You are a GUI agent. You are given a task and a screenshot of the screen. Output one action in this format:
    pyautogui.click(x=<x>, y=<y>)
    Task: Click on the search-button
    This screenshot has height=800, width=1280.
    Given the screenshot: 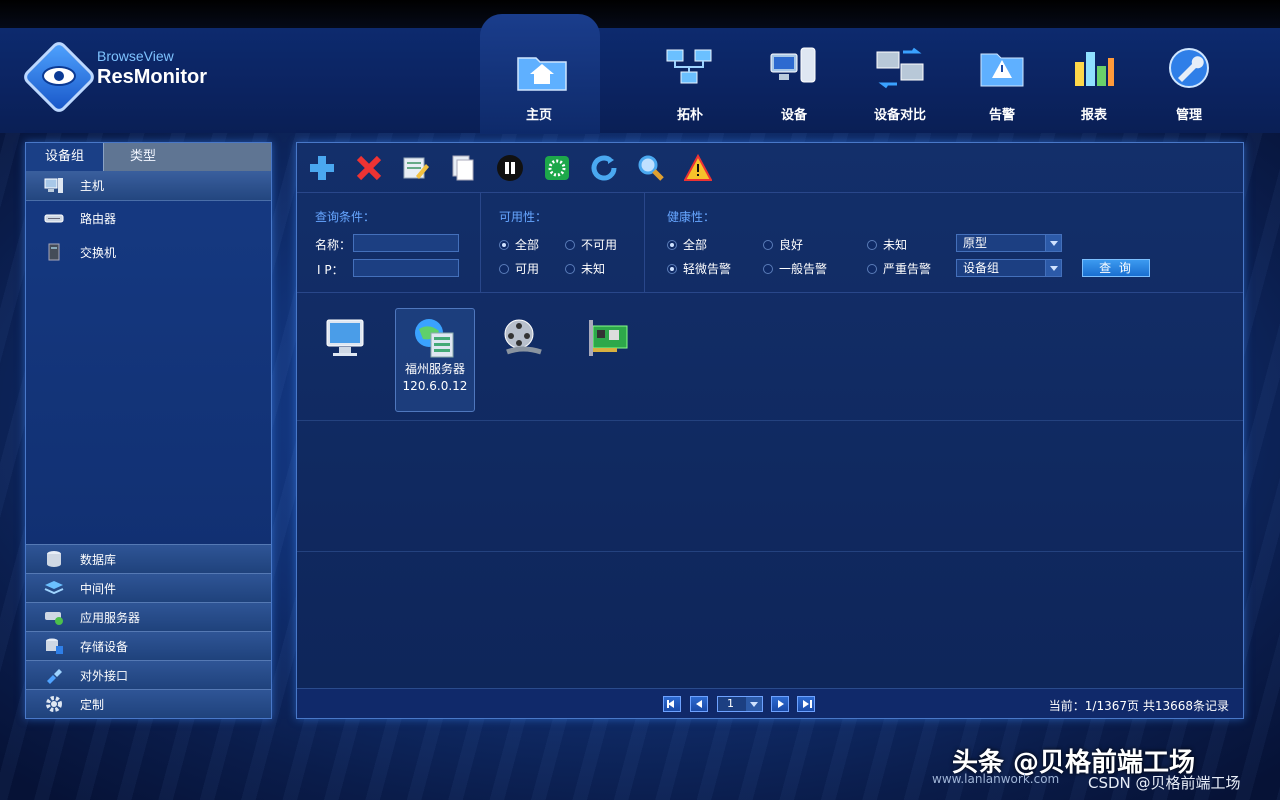 What is the action you would take?
    pyautogui.click(x=651, y=168)
    